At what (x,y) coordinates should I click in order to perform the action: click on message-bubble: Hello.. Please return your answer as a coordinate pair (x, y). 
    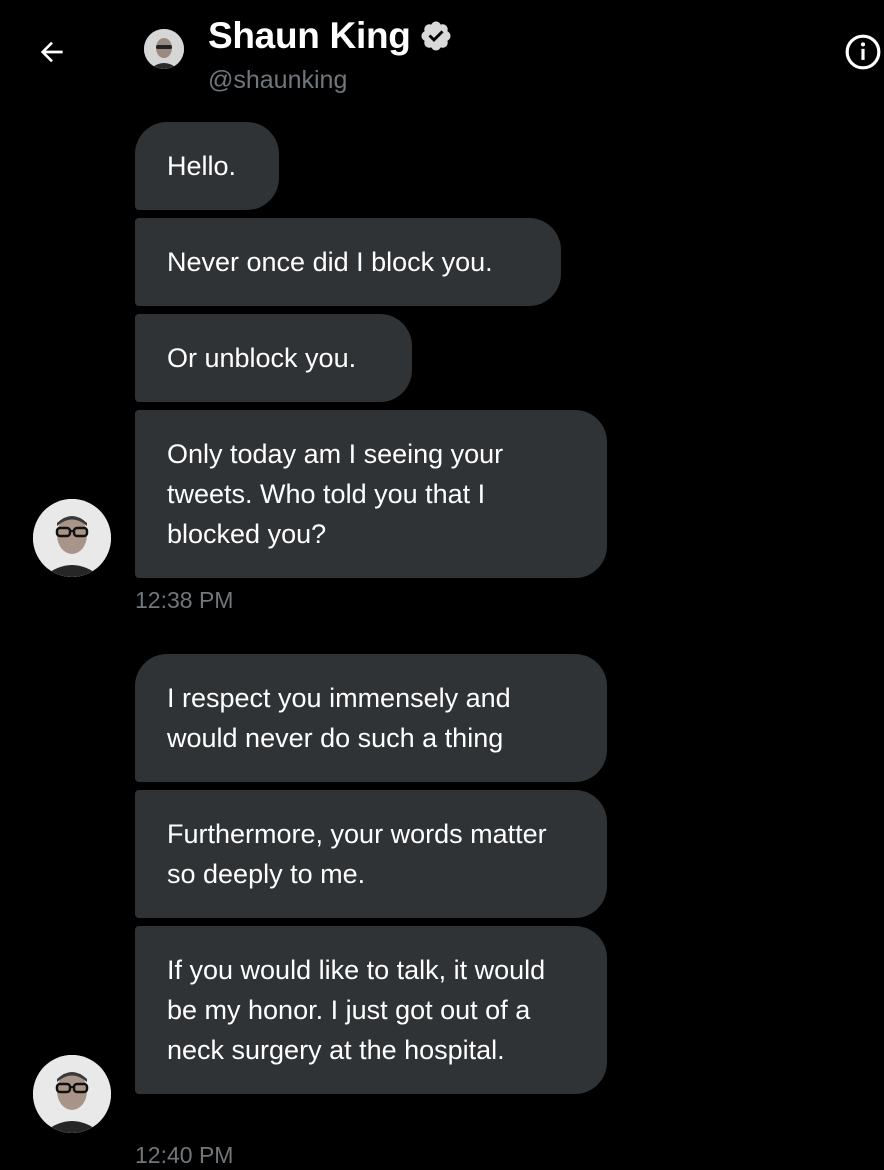
    Looking at the image, I should click on (207, 166).